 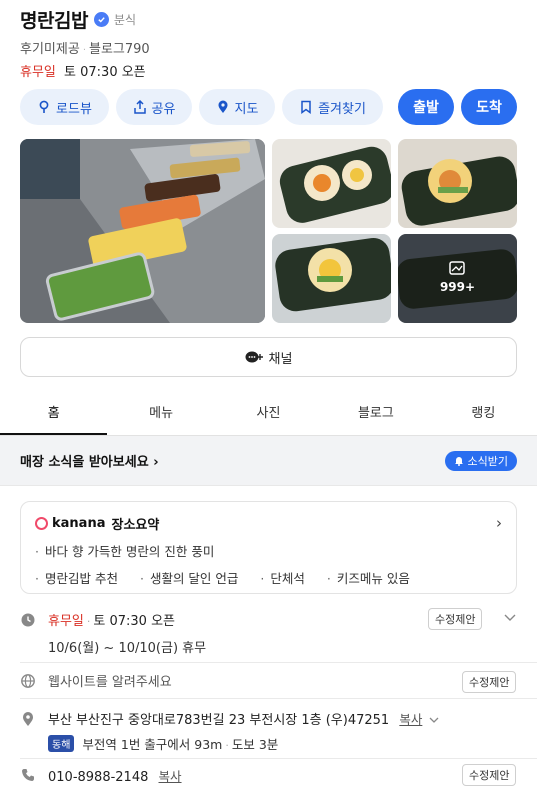 I want to click on copy-phone-link: 복사, so click(x=170, y=776).